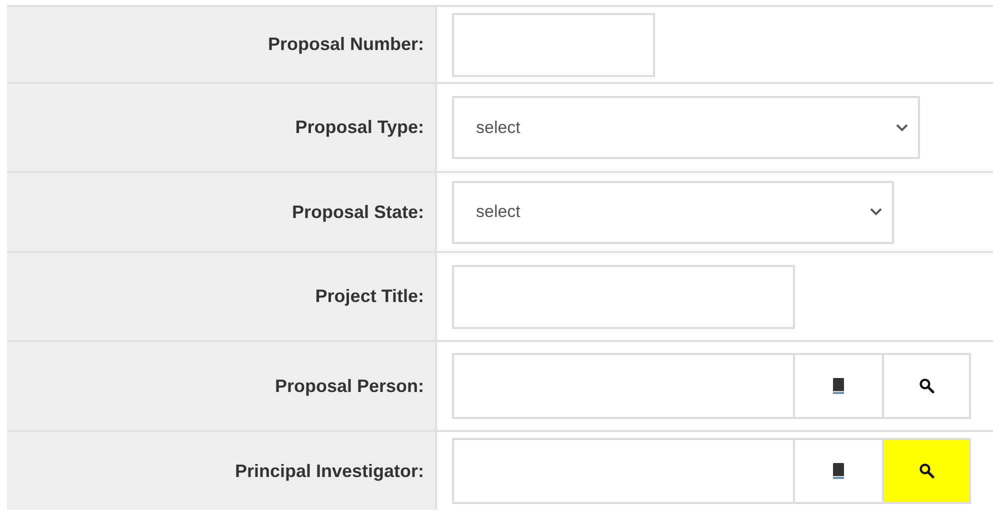 This screenshot has width=993, height=510. Describe the element at coordinates (349, 386) in the screenshot. I see `field-label: Proposal Person:` at that location.